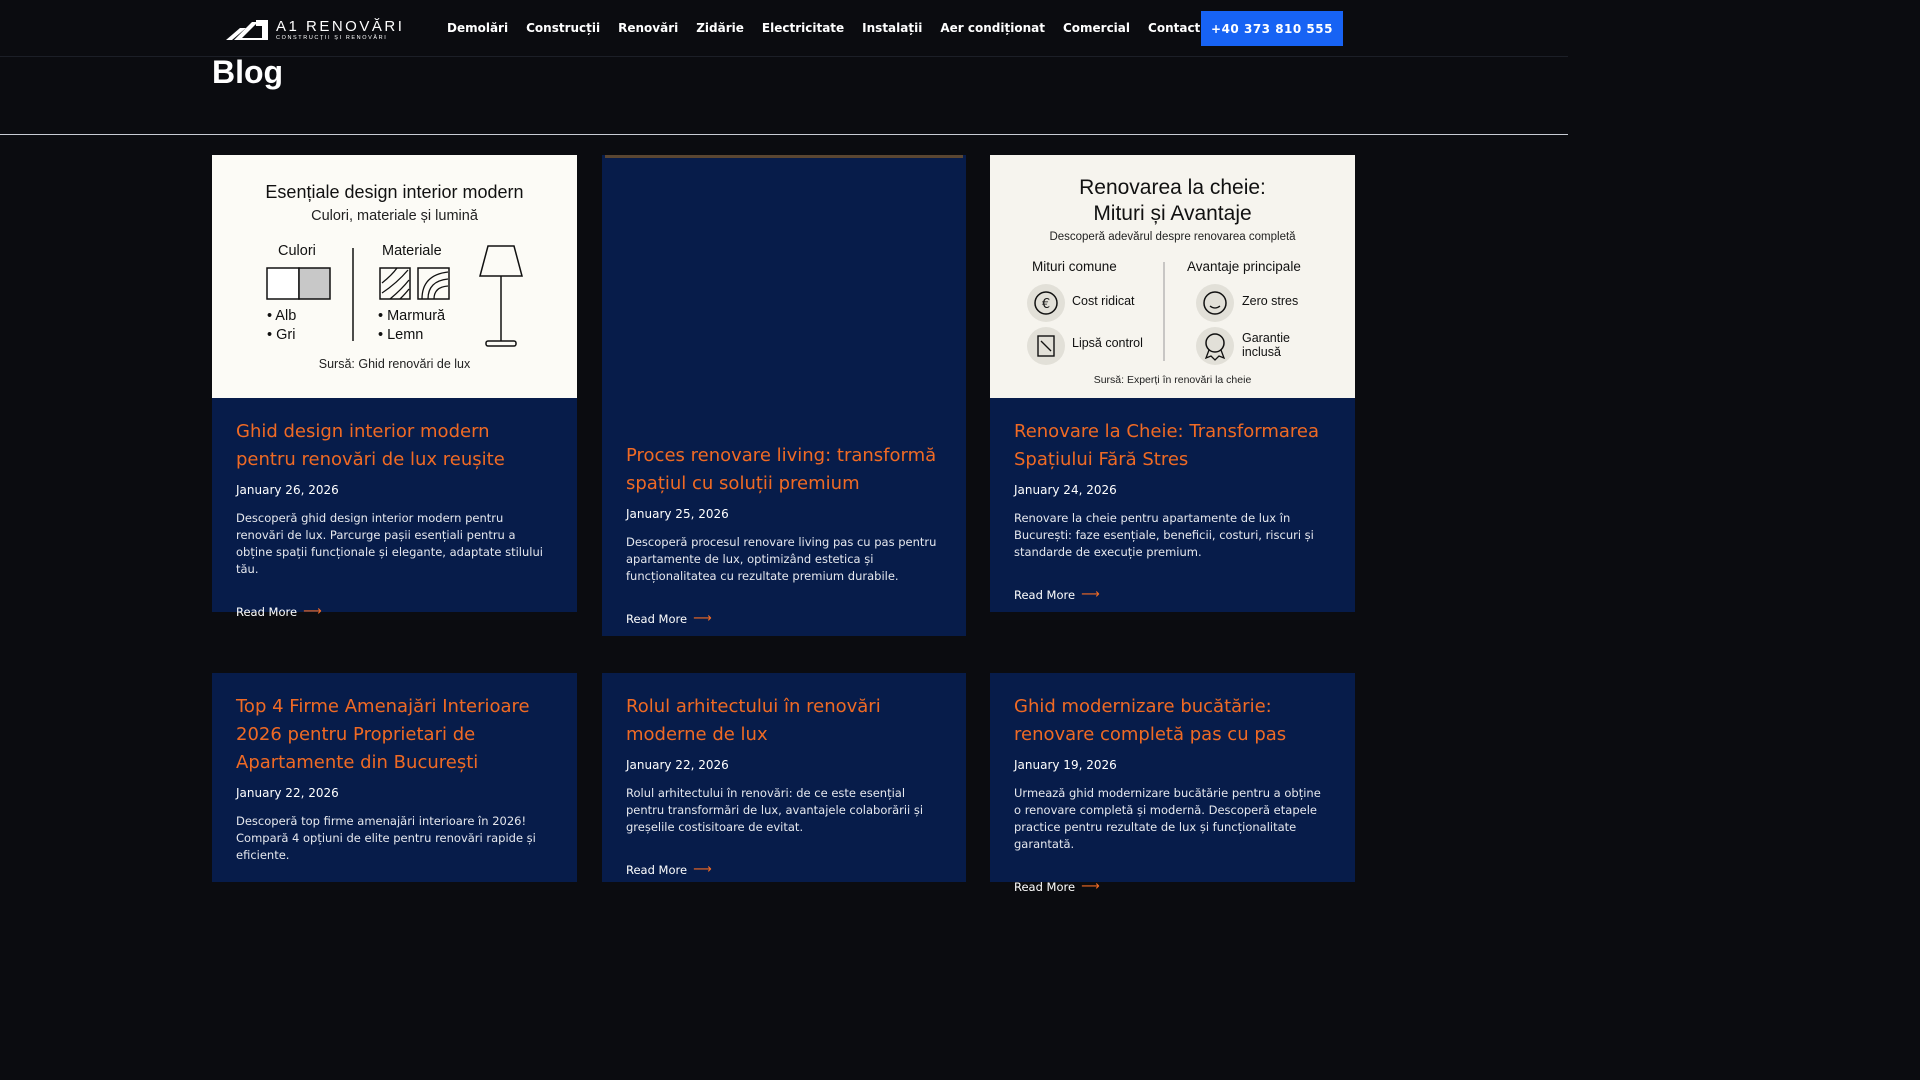  What do you see at coordinates (340, 26) in the screenshot?
I see `logo-name: A1 RENOVĂRI` at bounding box center [340, 26].